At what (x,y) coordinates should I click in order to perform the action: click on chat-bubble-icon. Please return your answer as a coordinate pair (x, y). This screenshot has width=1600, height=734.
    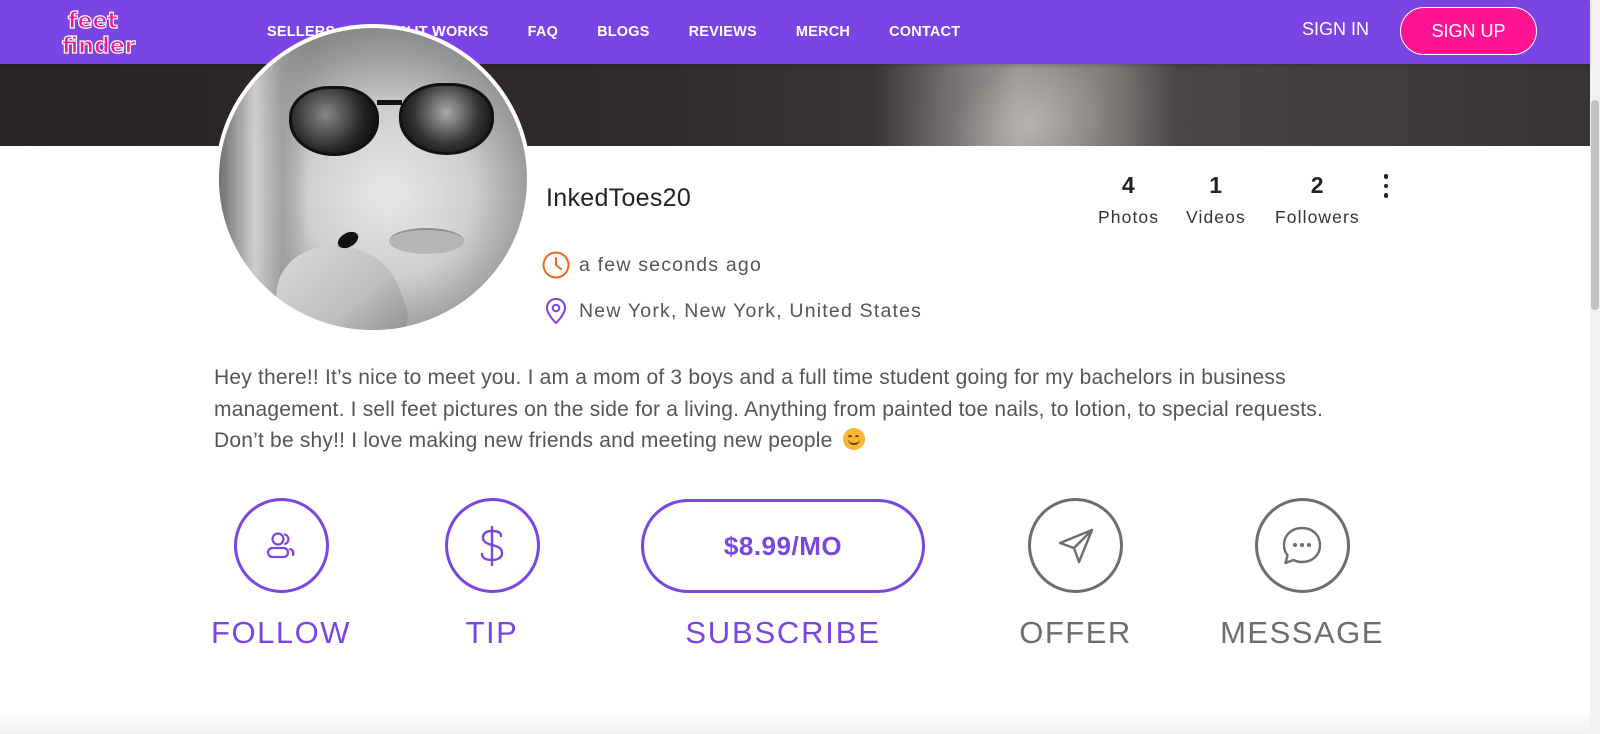
    Looking at the image, I should click on (1302, 545).